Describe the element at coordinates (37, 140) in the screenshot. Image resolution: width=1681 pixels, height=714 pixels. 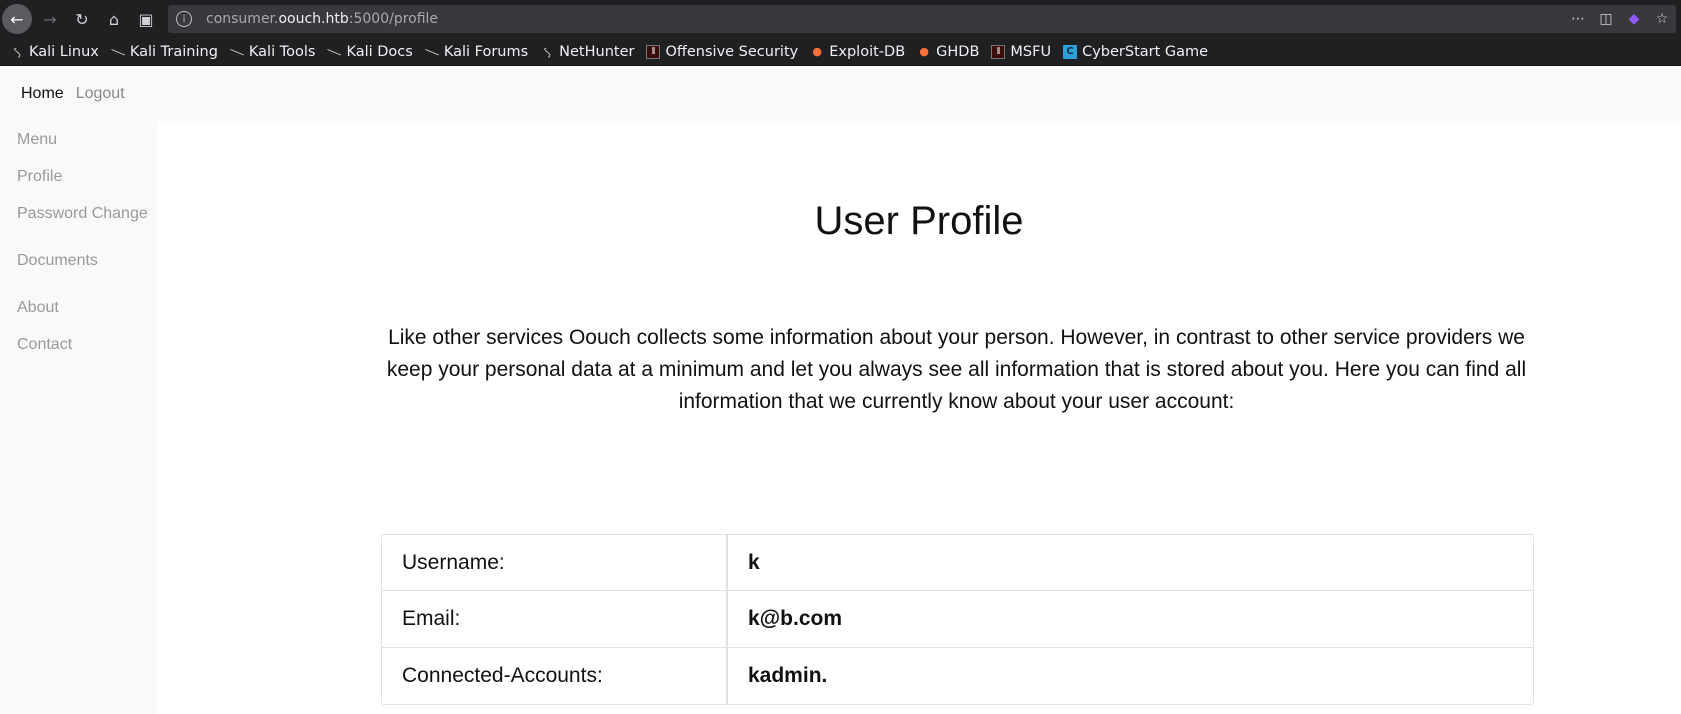
I see `sidebar-item-menu: Menu` at that location.